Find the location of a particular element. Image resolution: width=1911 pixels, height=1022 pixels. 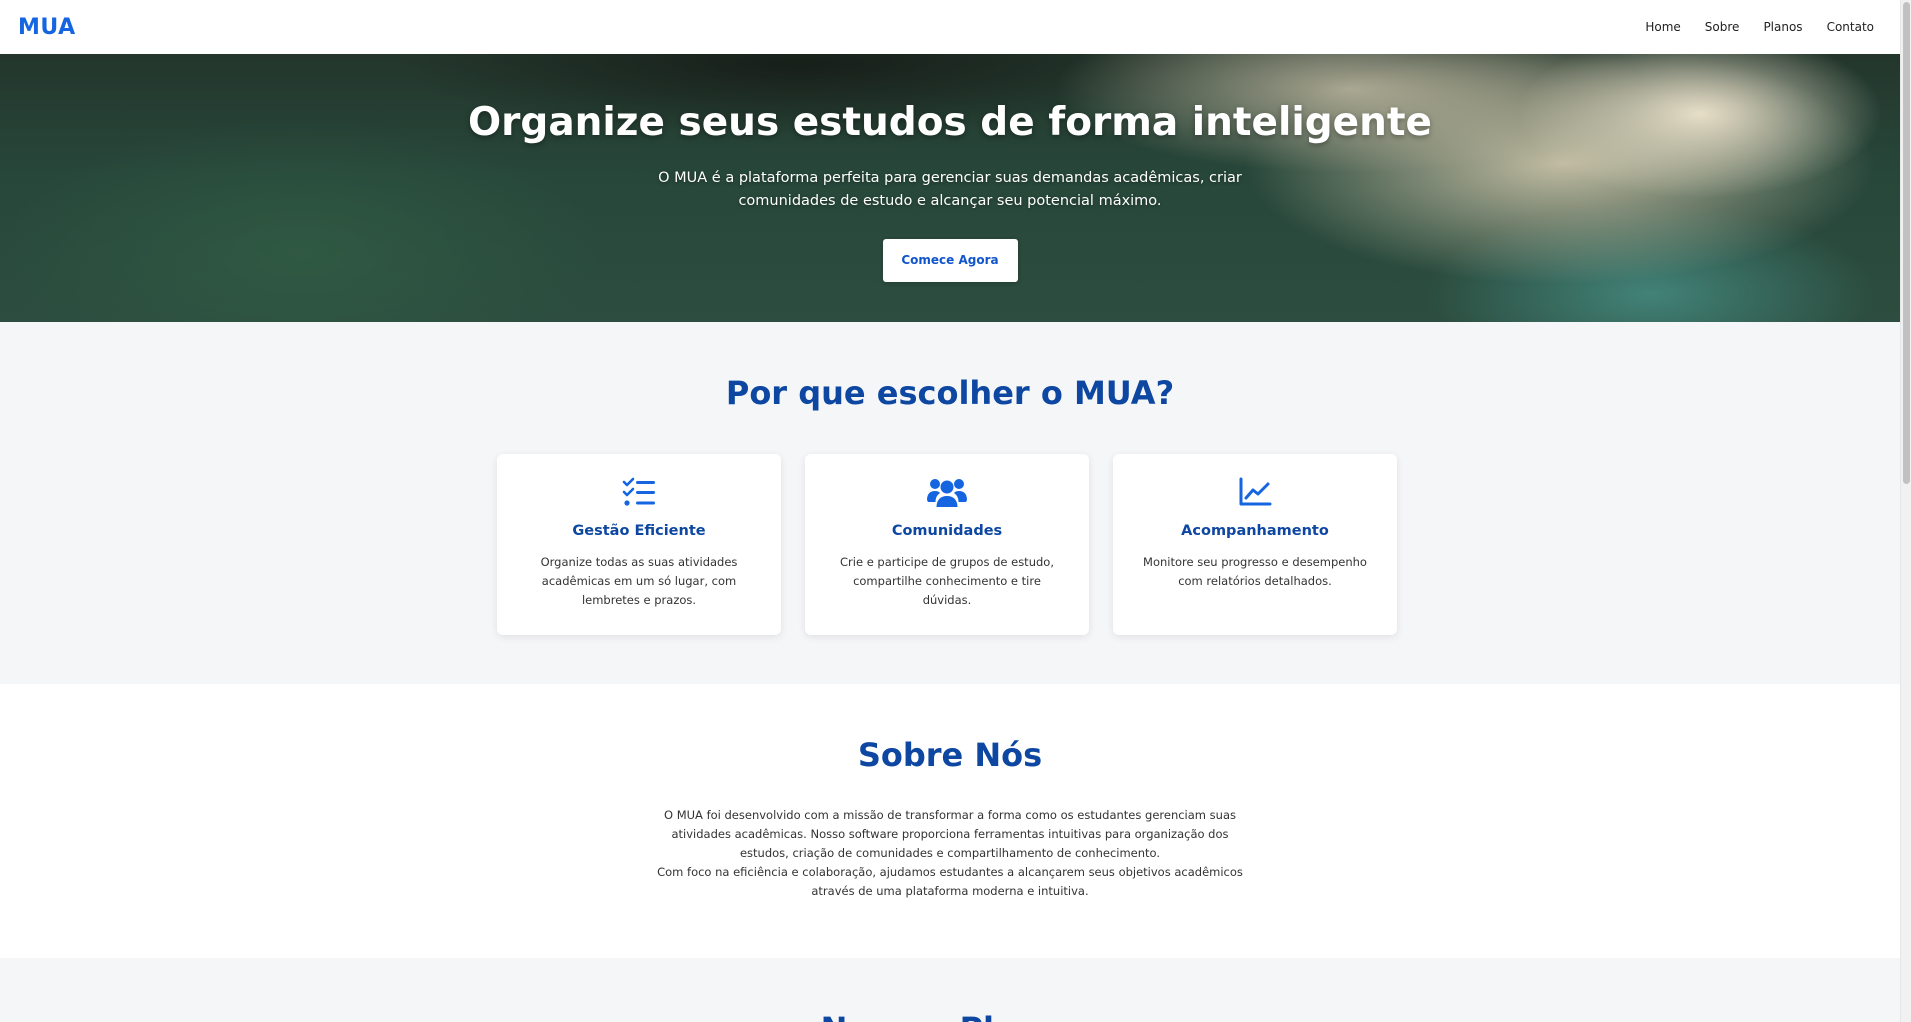

plans-section: Nossos Planos is located at coordinates (950, 990).